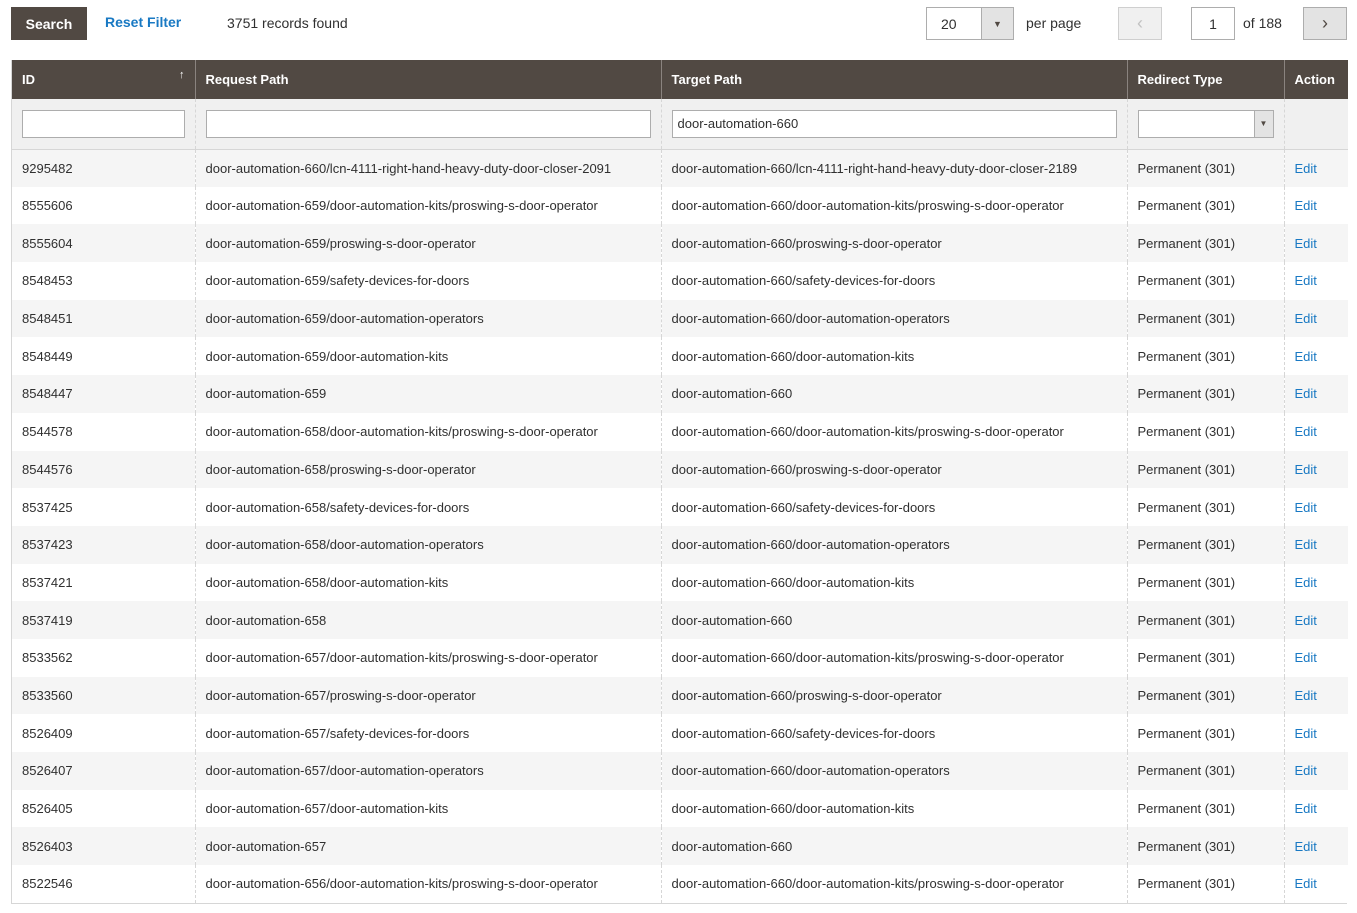  What do you see at coordinates (1205, 79) in the screenshot?
I see `column-header-redirect-type: Redirect Type` at bounding box center [1205, 79].